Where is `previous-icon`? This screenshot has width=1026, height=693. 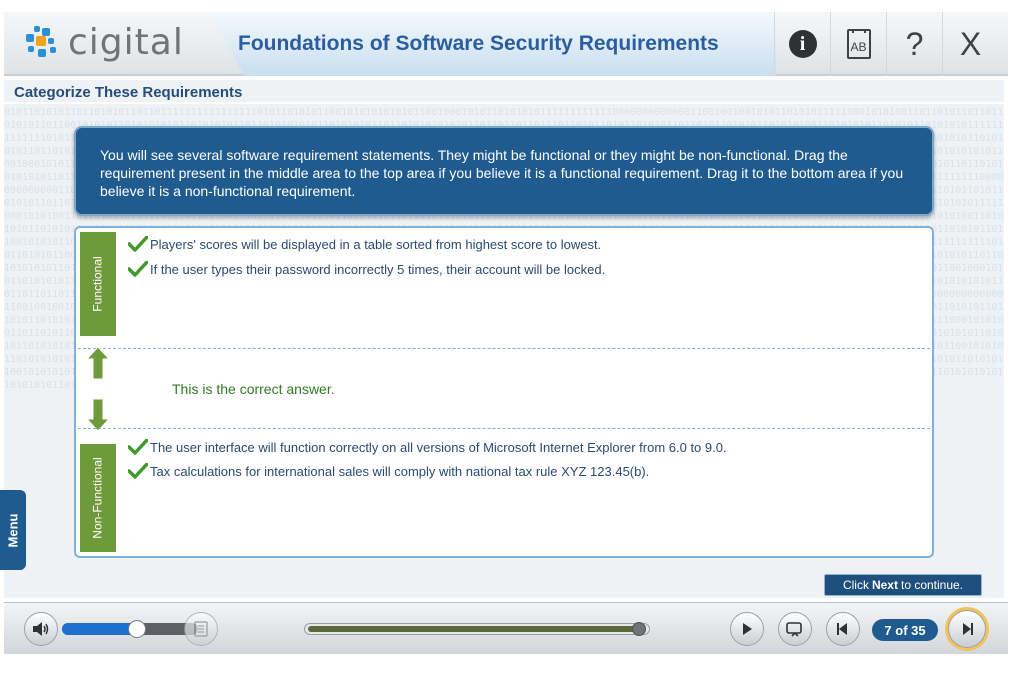
previous-icon is located at coordinates (842, 629).